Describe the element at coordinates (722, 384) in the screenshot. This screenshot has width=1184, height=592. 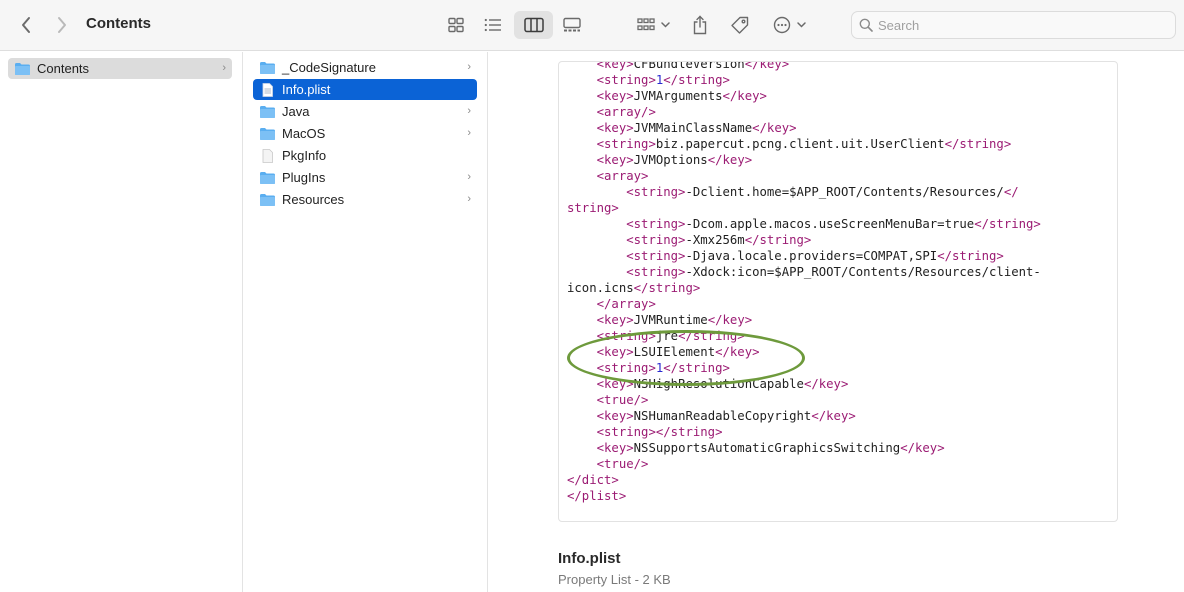
I see `code-line: <key>NSHighResolutionCapable</key>` at that location.